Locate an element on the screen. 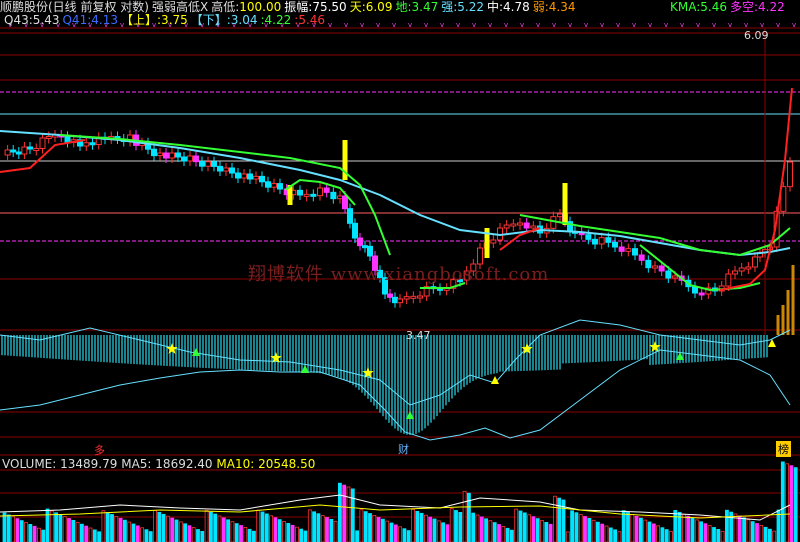 This screenshot has width=800, height=542. ruo-value: 4.34 is located at coordinates (562, 7).